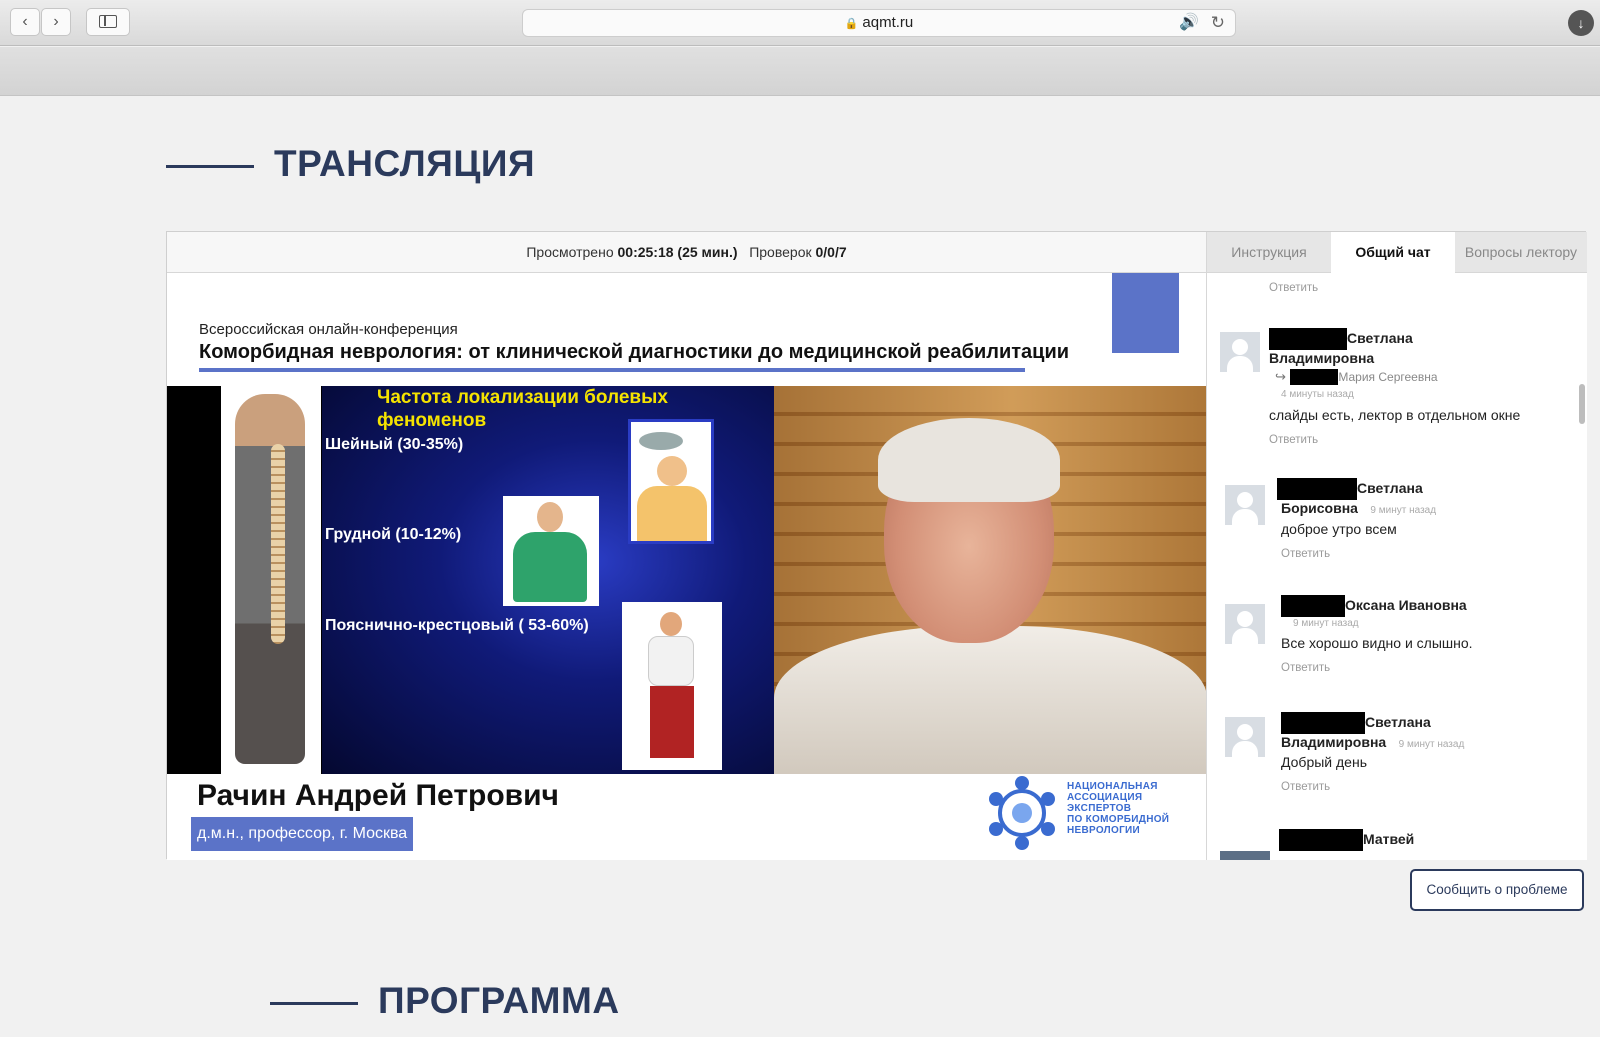 The image size is (1600, 1037). I want to click on back-button: ‹, so click(25, 22).